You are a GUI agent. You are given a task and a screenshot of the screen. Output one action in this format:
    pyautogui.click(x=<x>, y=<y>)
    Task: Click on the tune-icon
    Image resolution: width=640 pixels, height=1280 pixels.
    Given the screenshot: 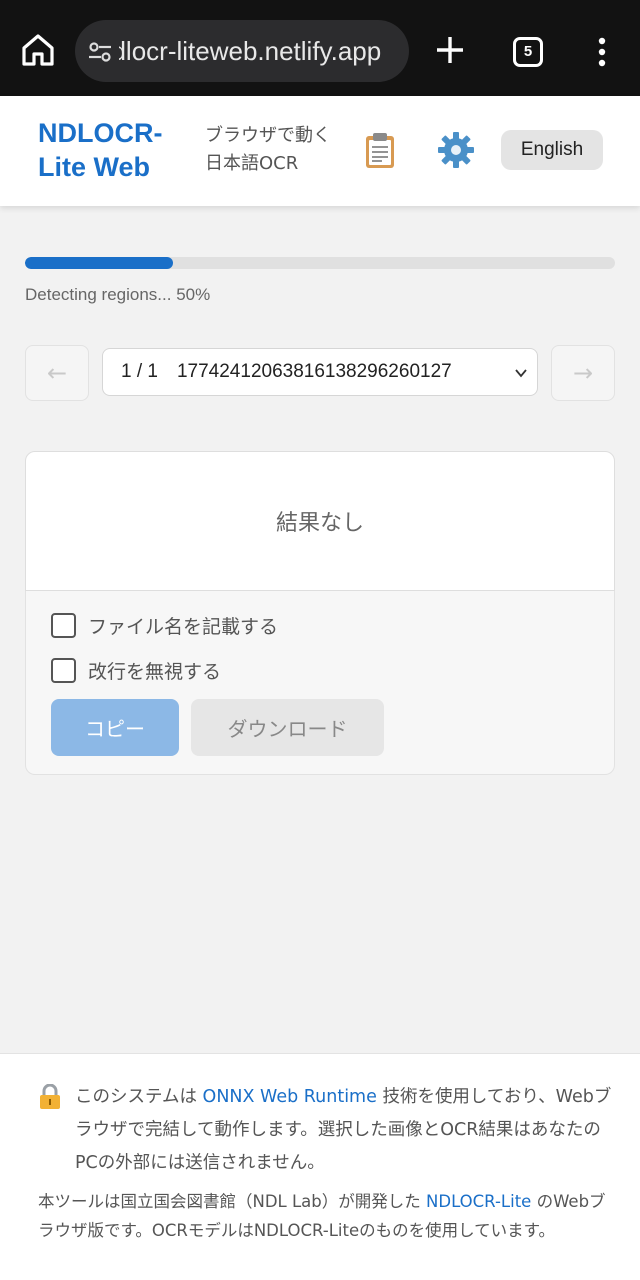 What is the action you would take?
    pyautogui.click(x=100, y=52)
    